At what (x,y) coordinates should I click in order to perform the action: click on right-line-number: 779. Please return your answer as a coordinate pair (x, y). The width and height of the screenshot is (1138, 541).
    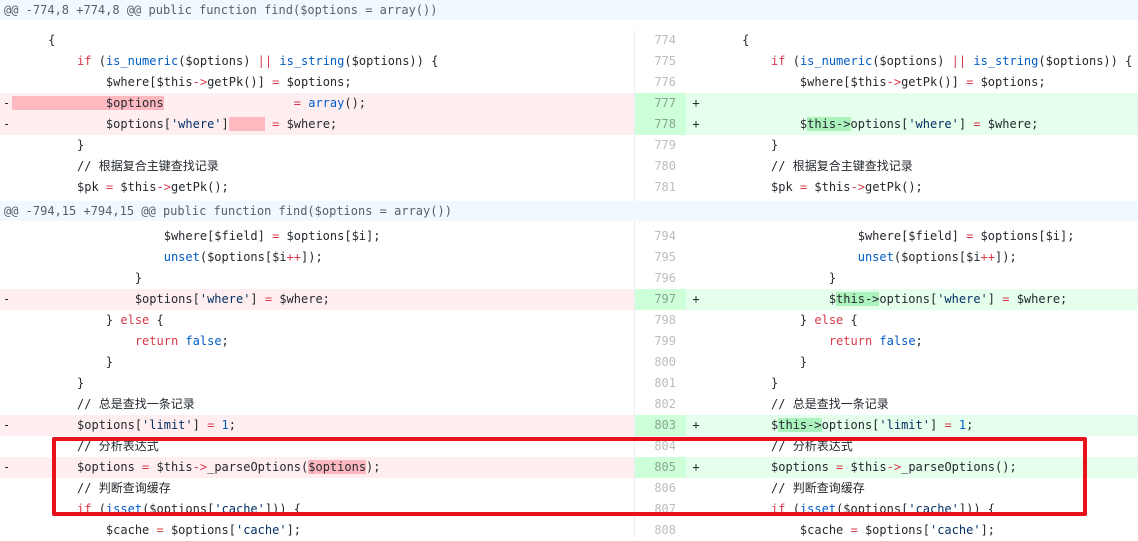
    Looking at the image, I should click on (660, 145).